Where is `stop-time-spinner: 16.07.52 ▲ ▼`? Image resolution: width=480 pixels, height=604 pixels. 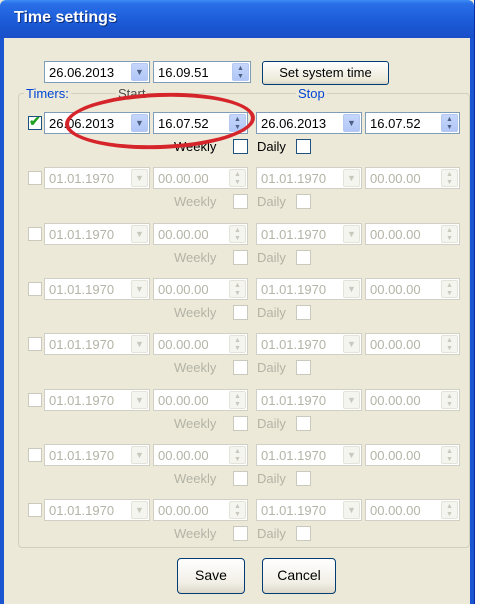
stop-time-spinner: 16.07.52 ▲ ▼ is located at coordinates (412, 123).